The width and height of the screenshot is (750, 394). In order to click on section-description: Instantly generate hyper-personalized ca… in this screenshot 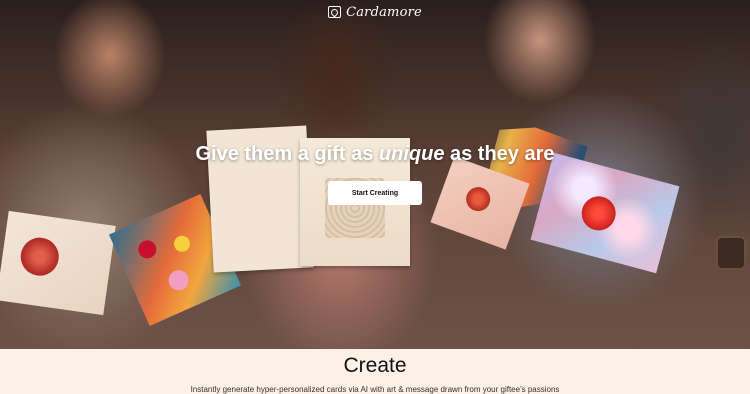, I will do `click(375, 389)`.